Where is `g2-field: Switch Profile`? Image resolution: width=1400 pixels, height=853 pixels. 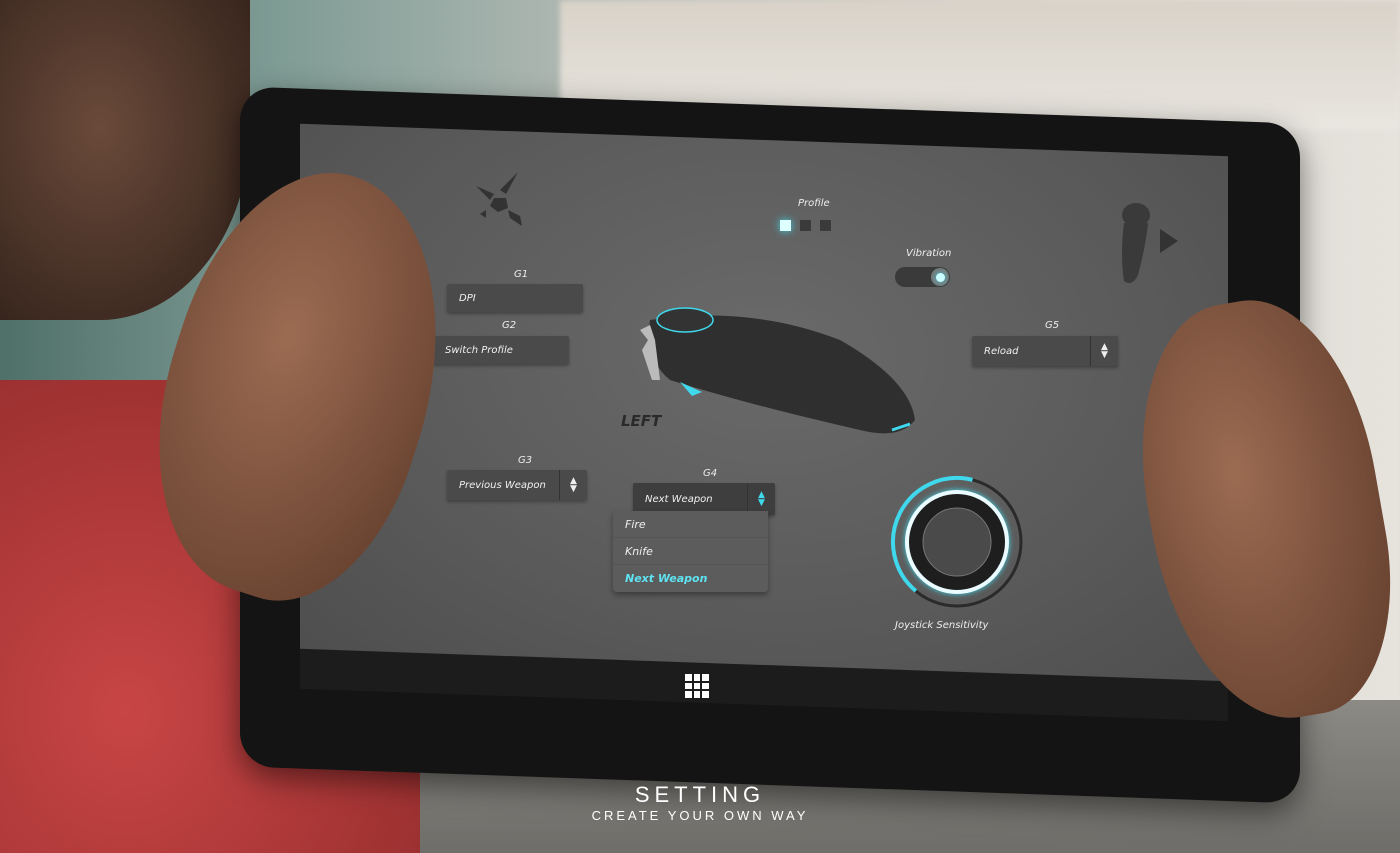 g2-field: Switch Profile is located at coordinates (501, 350).